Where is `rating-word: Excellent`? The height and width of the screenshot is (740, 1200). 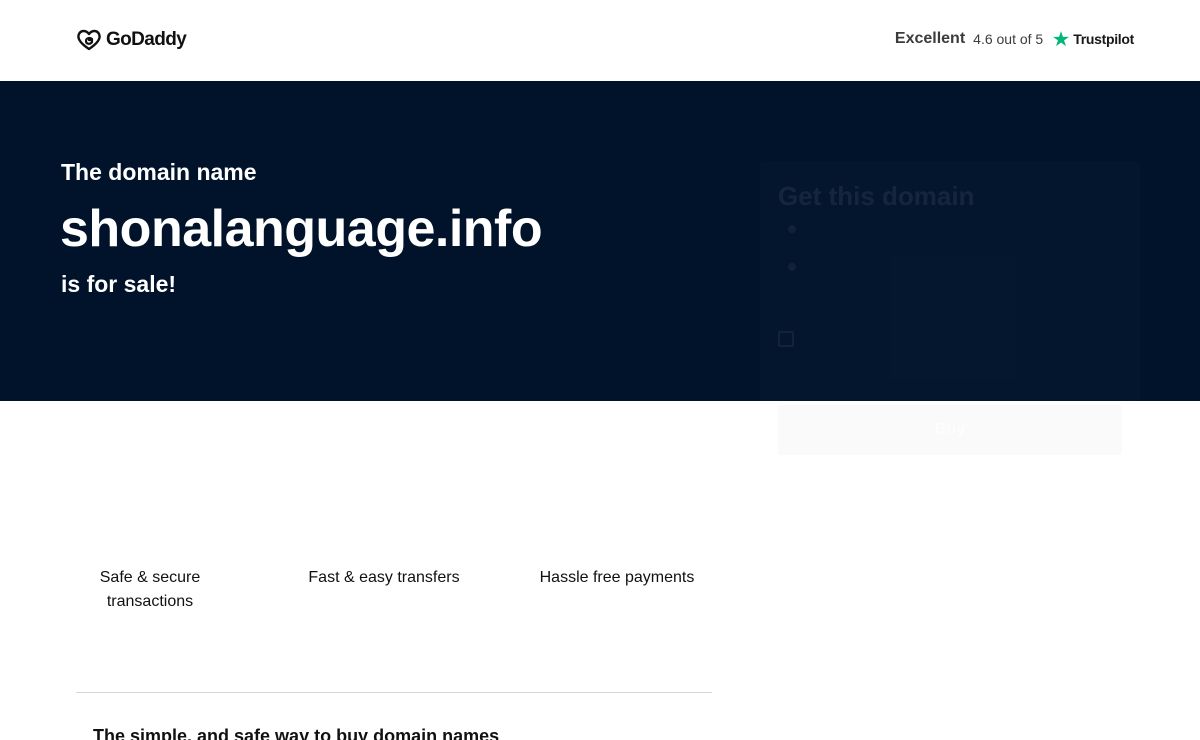
rating-word: Excellent is located at coordinates (930, 38).